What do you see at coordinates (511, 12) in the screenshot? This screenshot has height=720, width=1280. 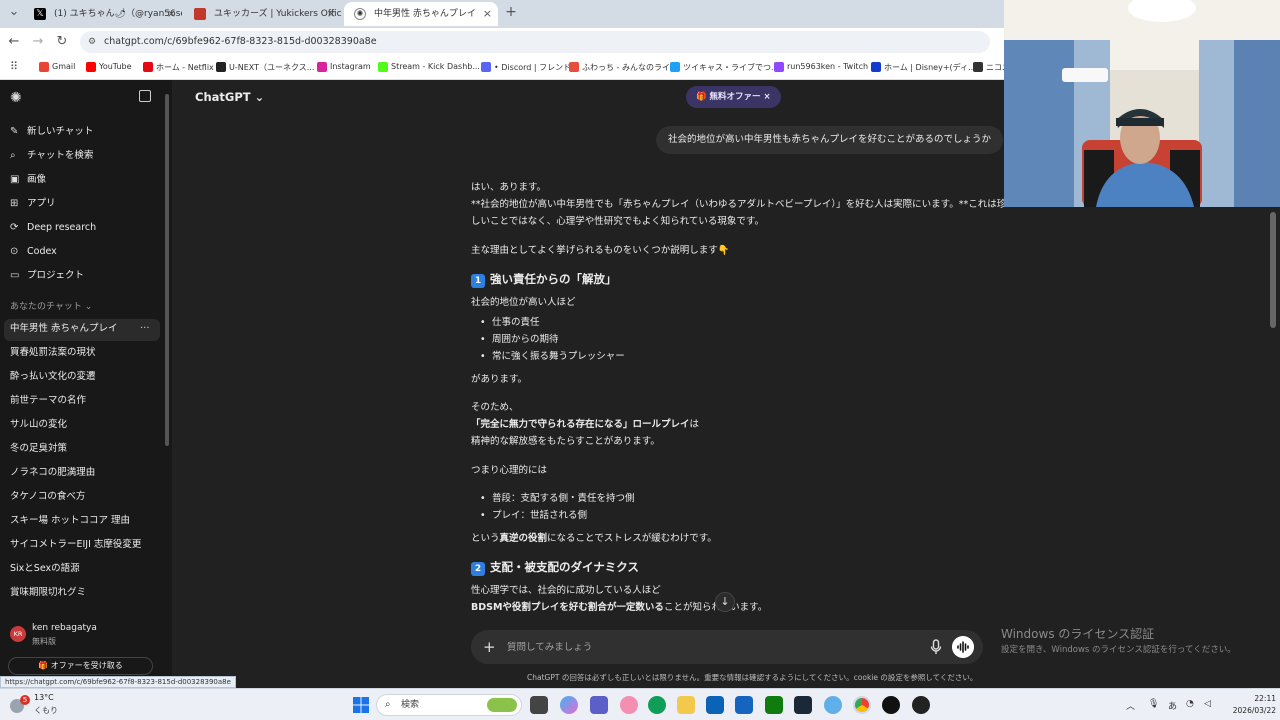 I see `new-tab-button: +` at bounding box center [511, 12].